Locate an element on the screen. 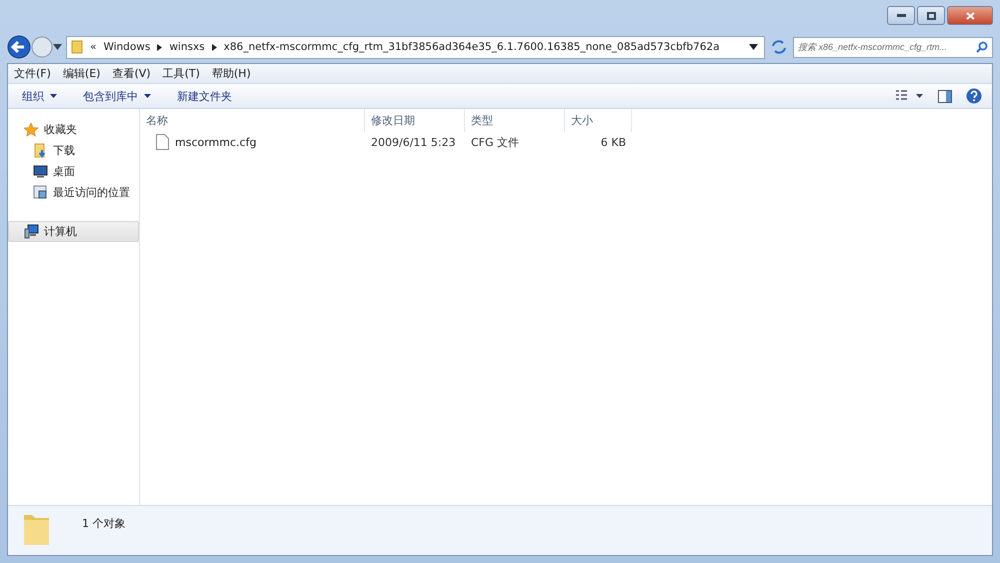  toolbar-button: 组织 is located at coordinates (39, 96).